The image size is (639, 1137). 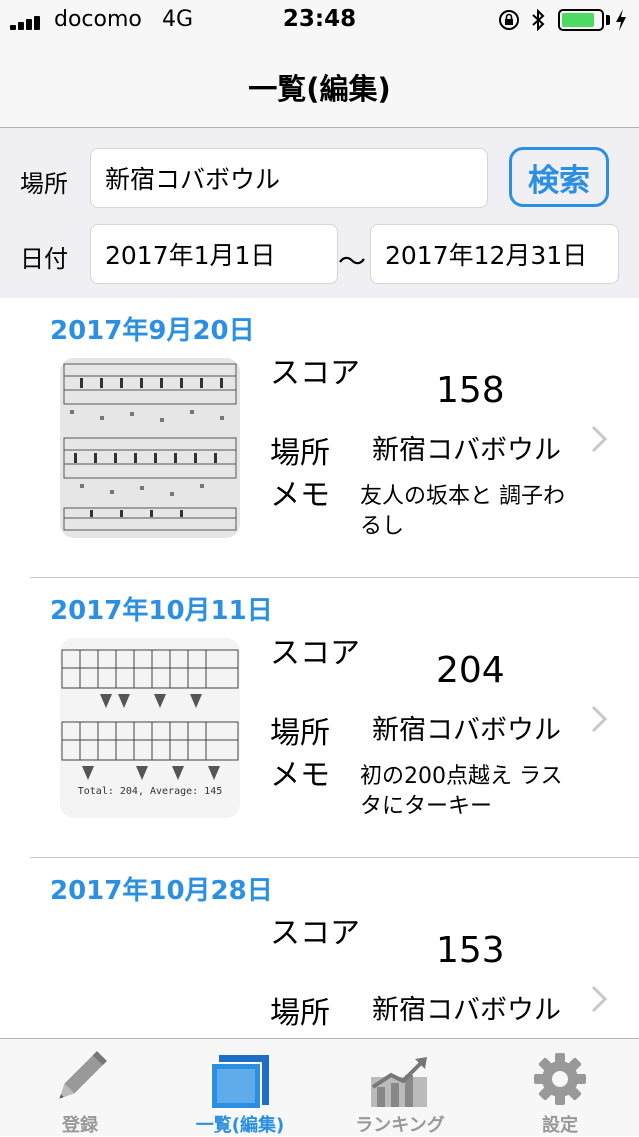 I want to click on date-from-value: 2017年1月1日, so click(x=190, y=255).